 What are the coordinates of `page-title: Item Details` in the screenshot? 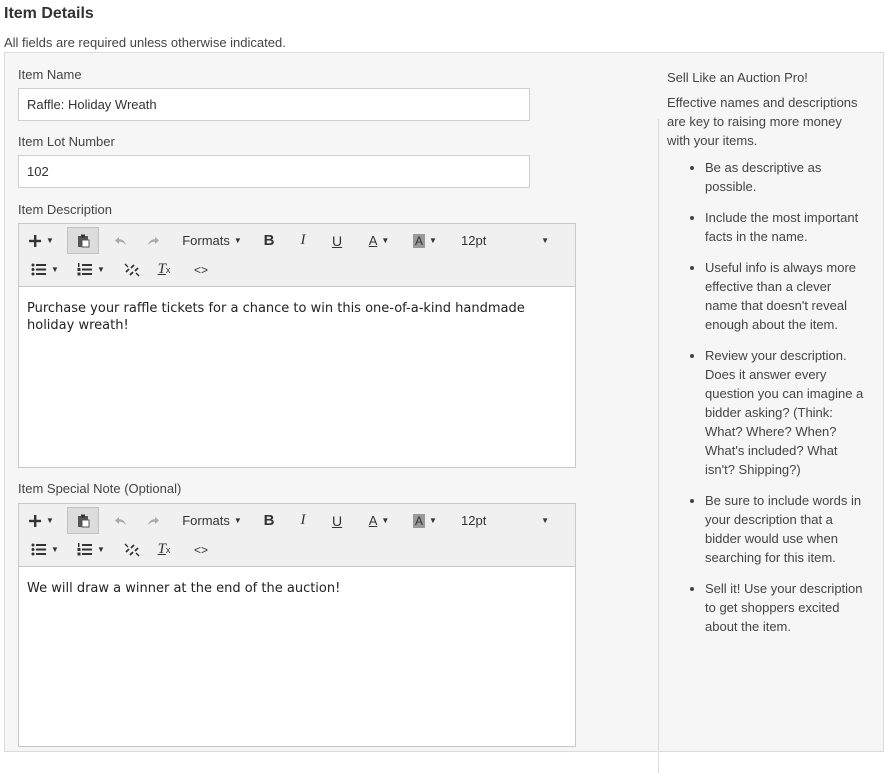 It's located at (49, 13).